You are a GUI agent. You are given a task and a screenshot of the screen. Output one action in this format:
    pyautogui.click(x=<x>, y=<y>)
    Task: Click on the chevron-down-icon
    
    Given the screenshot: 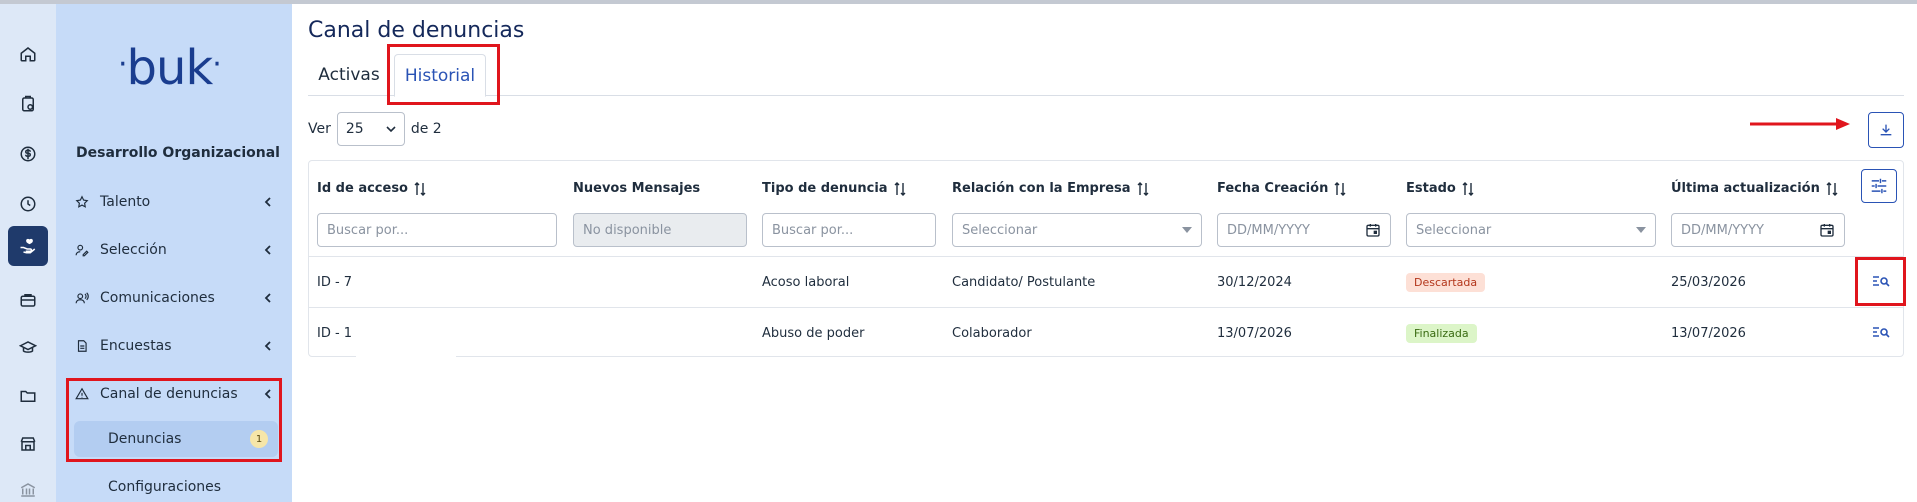 What is the action you would take?
    pyautogui.click(x=391, y=129)
    